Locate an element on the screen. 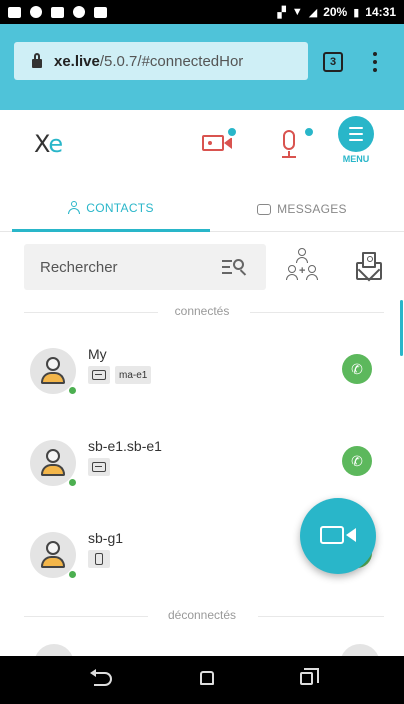  video-call-fab is located at coordinates (338, 536).